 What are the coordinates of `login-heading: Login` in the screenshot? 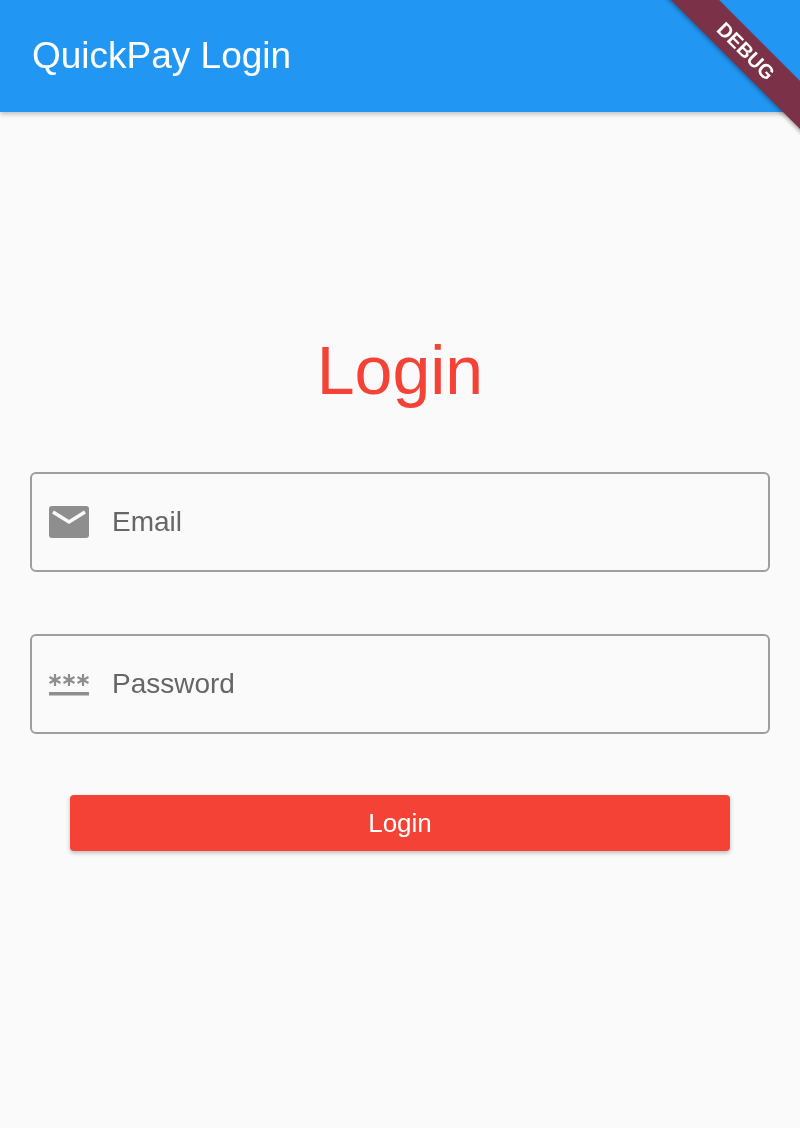 It's located at (400, 370).